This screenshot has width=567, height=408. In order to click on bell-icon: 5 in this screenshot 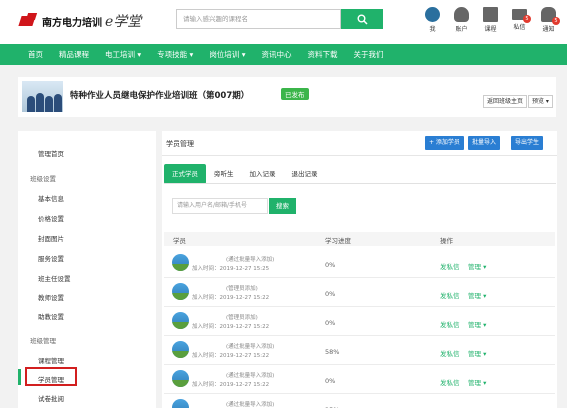, I will do `click(550, 16)`.